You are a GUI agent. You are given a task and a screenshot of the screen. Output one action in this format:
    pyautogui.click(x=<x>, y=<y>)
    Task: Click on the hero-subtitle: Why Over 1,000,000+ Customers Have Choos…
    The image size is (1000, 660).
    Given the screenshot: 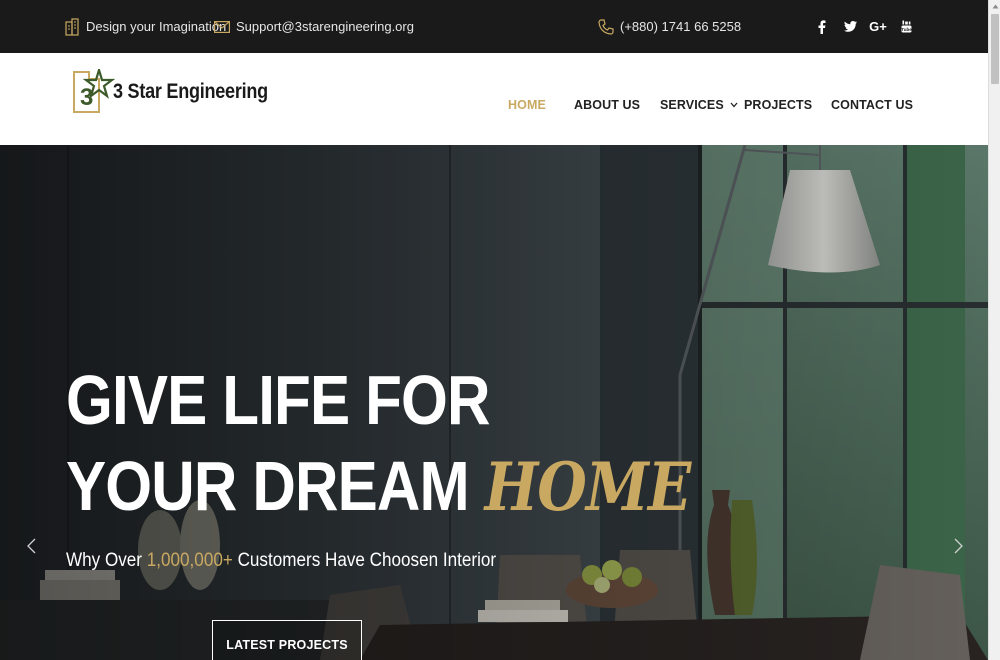 What is the action you would take?
    pyautogui.click(x=281, y=561)
    